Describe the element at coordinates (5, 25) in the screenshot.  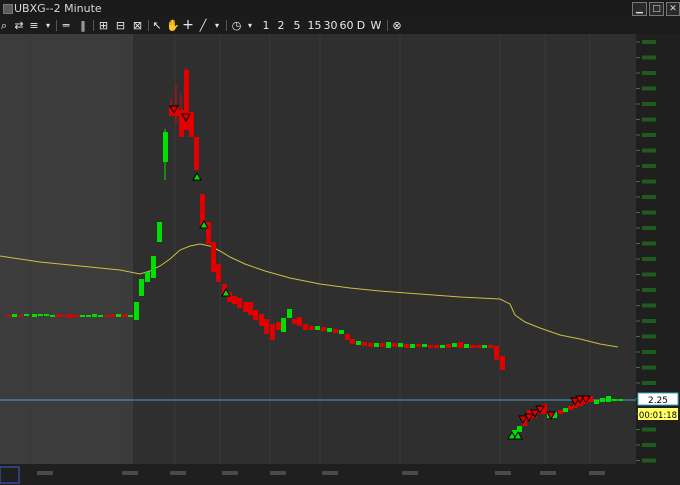
I see `zoom-icon: ⌕` at that location.